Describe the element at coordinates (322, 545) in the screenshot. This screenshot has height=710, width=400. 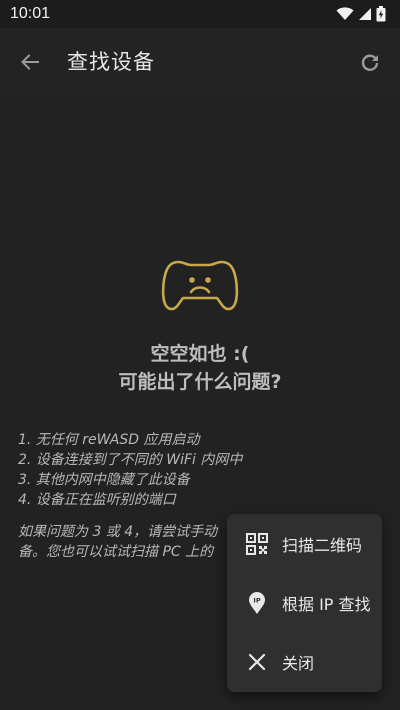
I see `menu-item-label: 扫描二维码` at that location.